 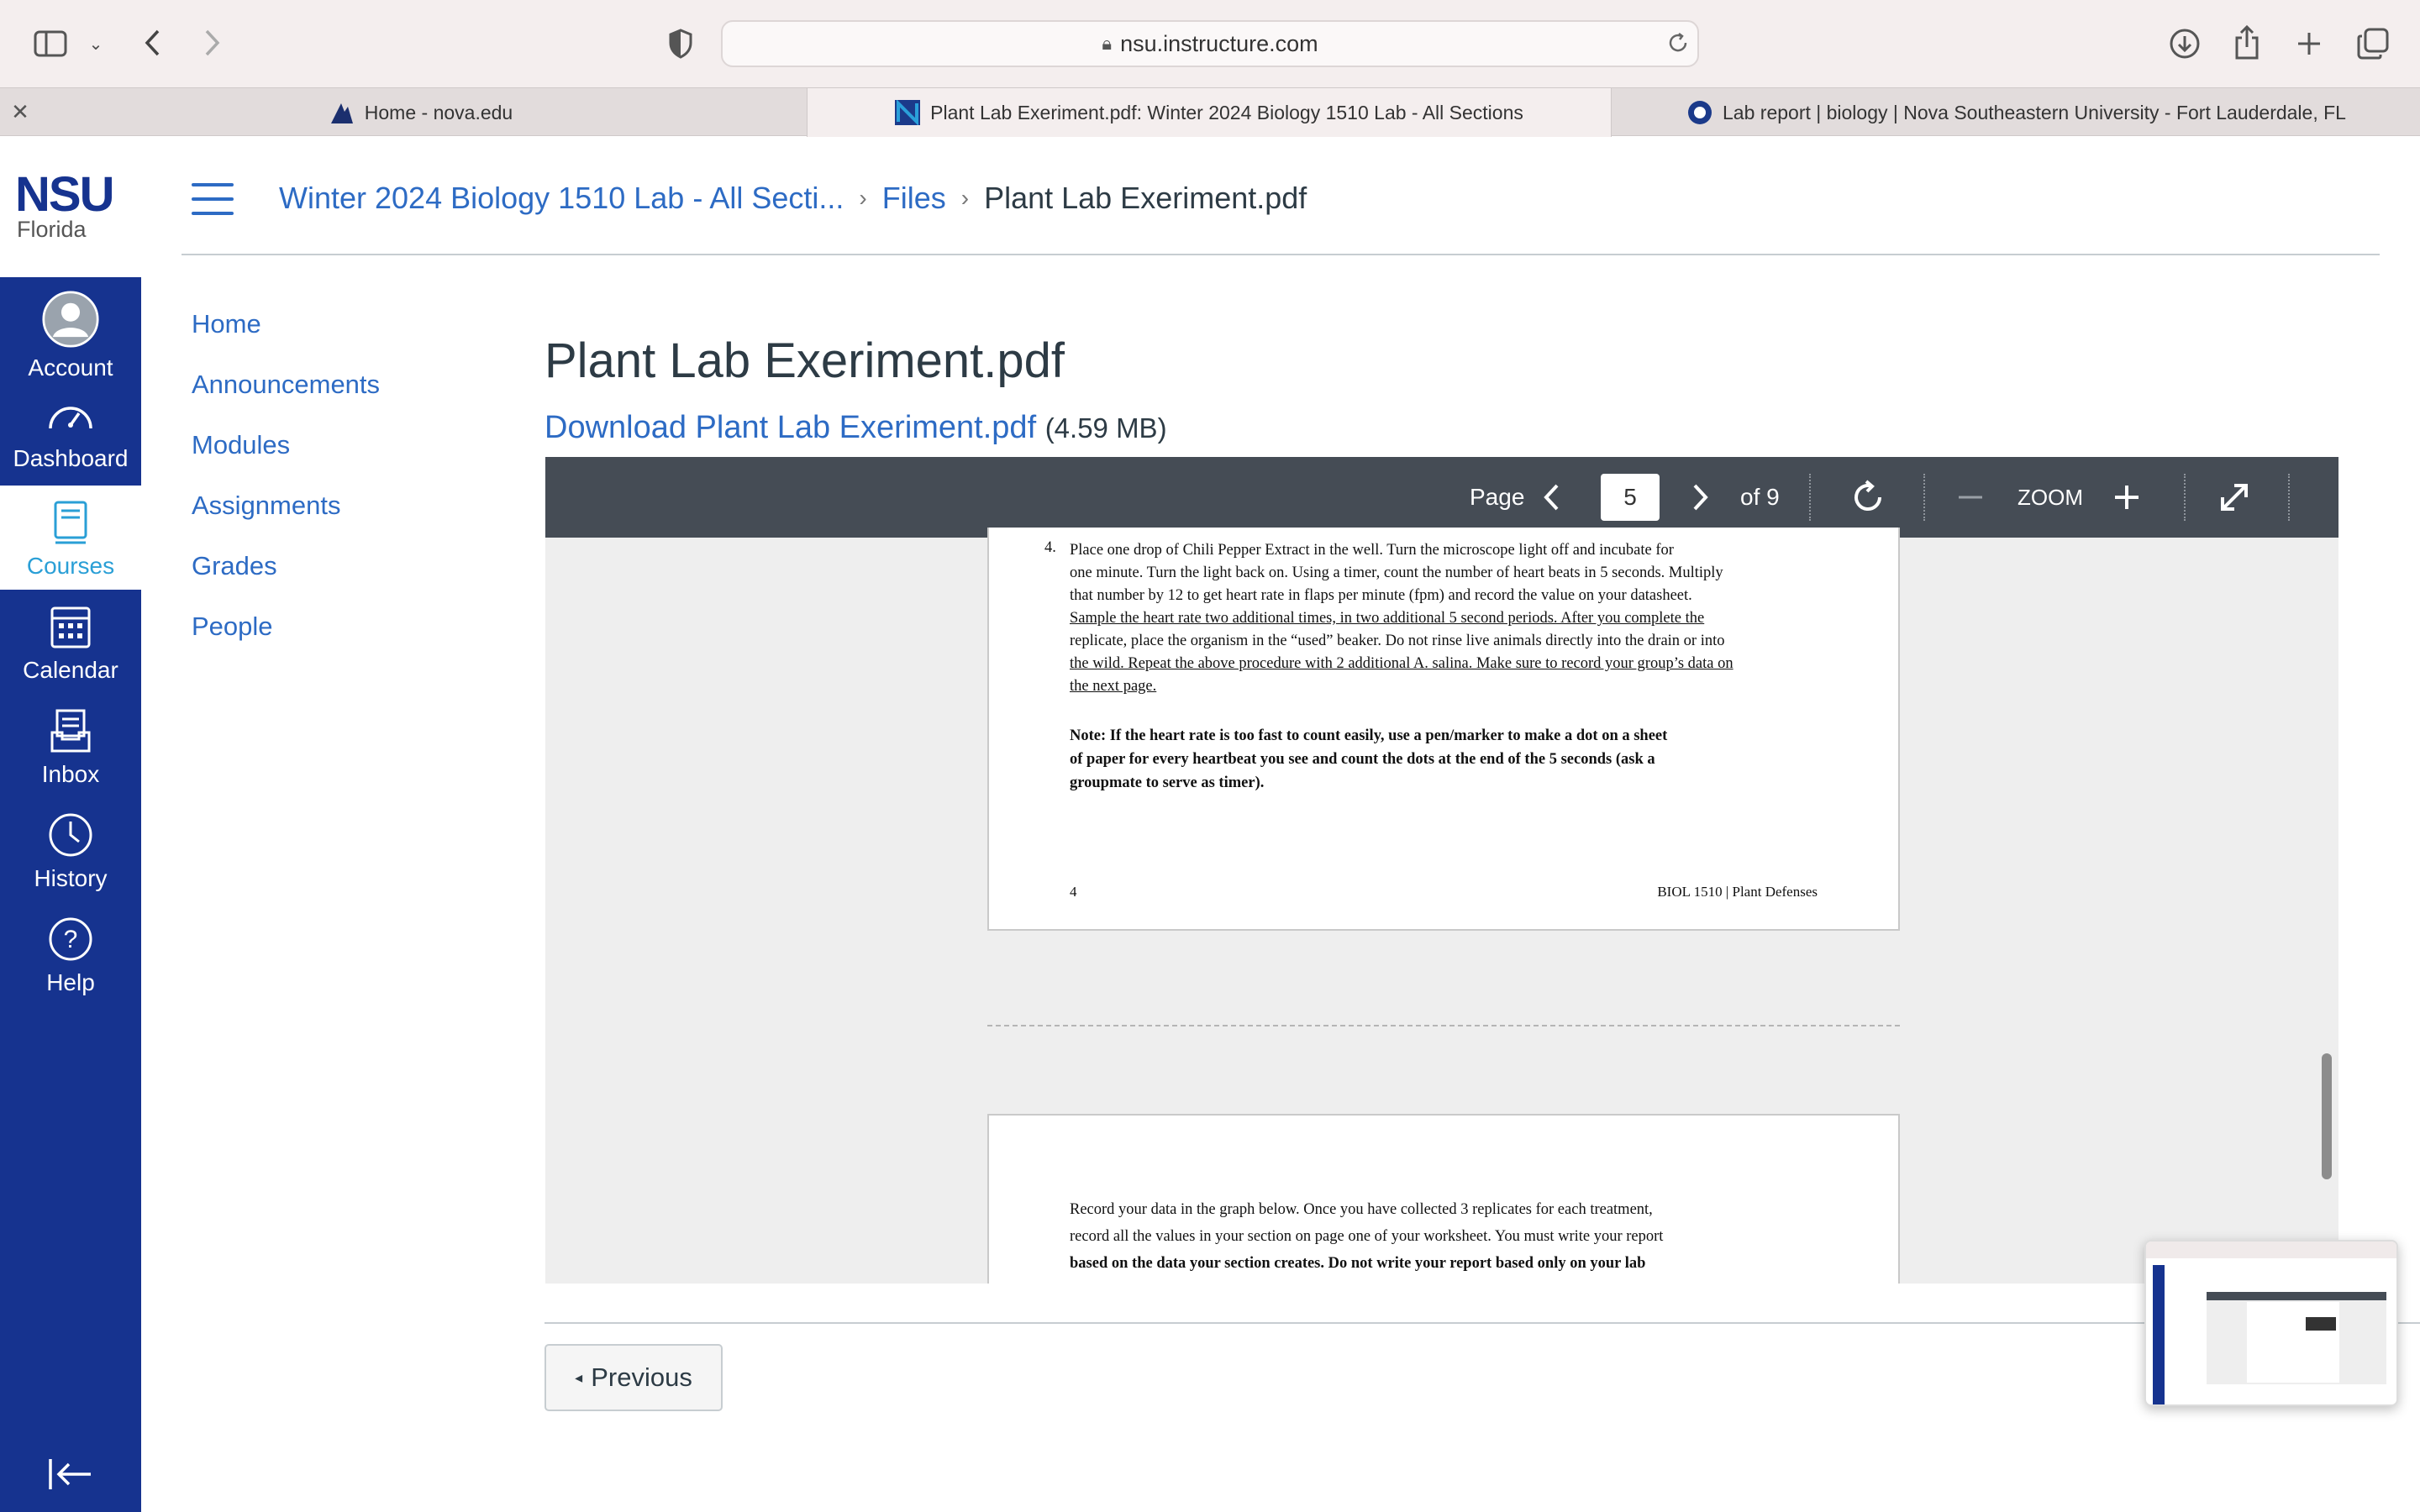 I want to click on header-divider, so click(x=1281, y=254).